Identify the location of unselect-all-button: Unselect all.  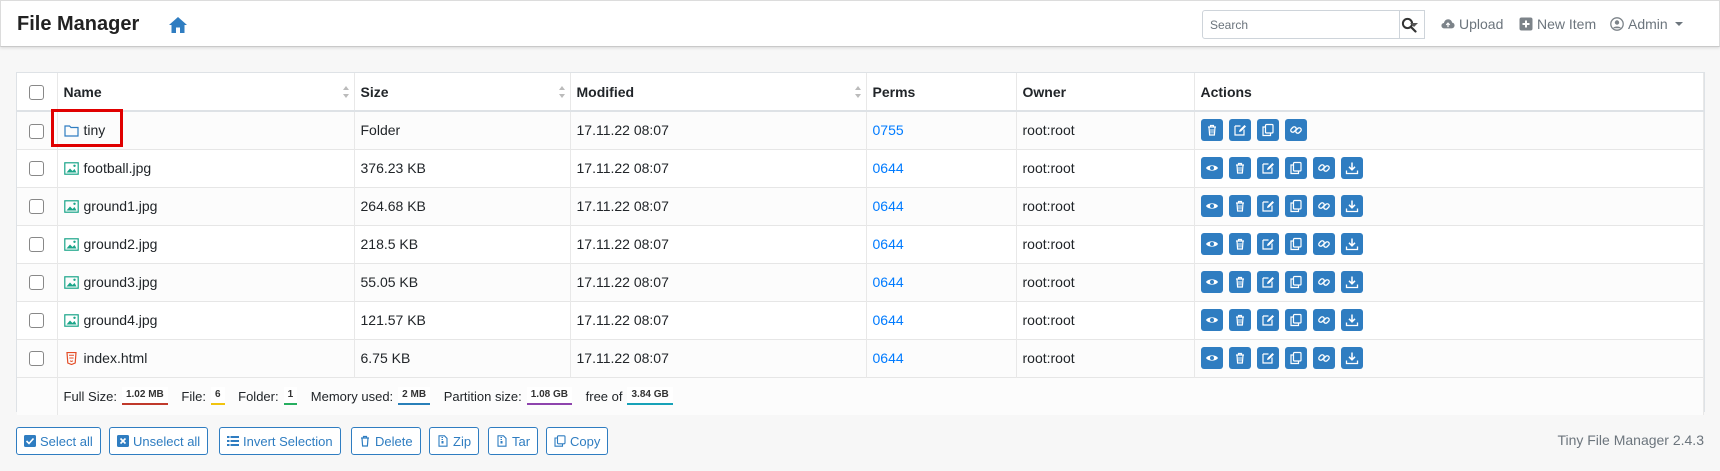
(159, 441).